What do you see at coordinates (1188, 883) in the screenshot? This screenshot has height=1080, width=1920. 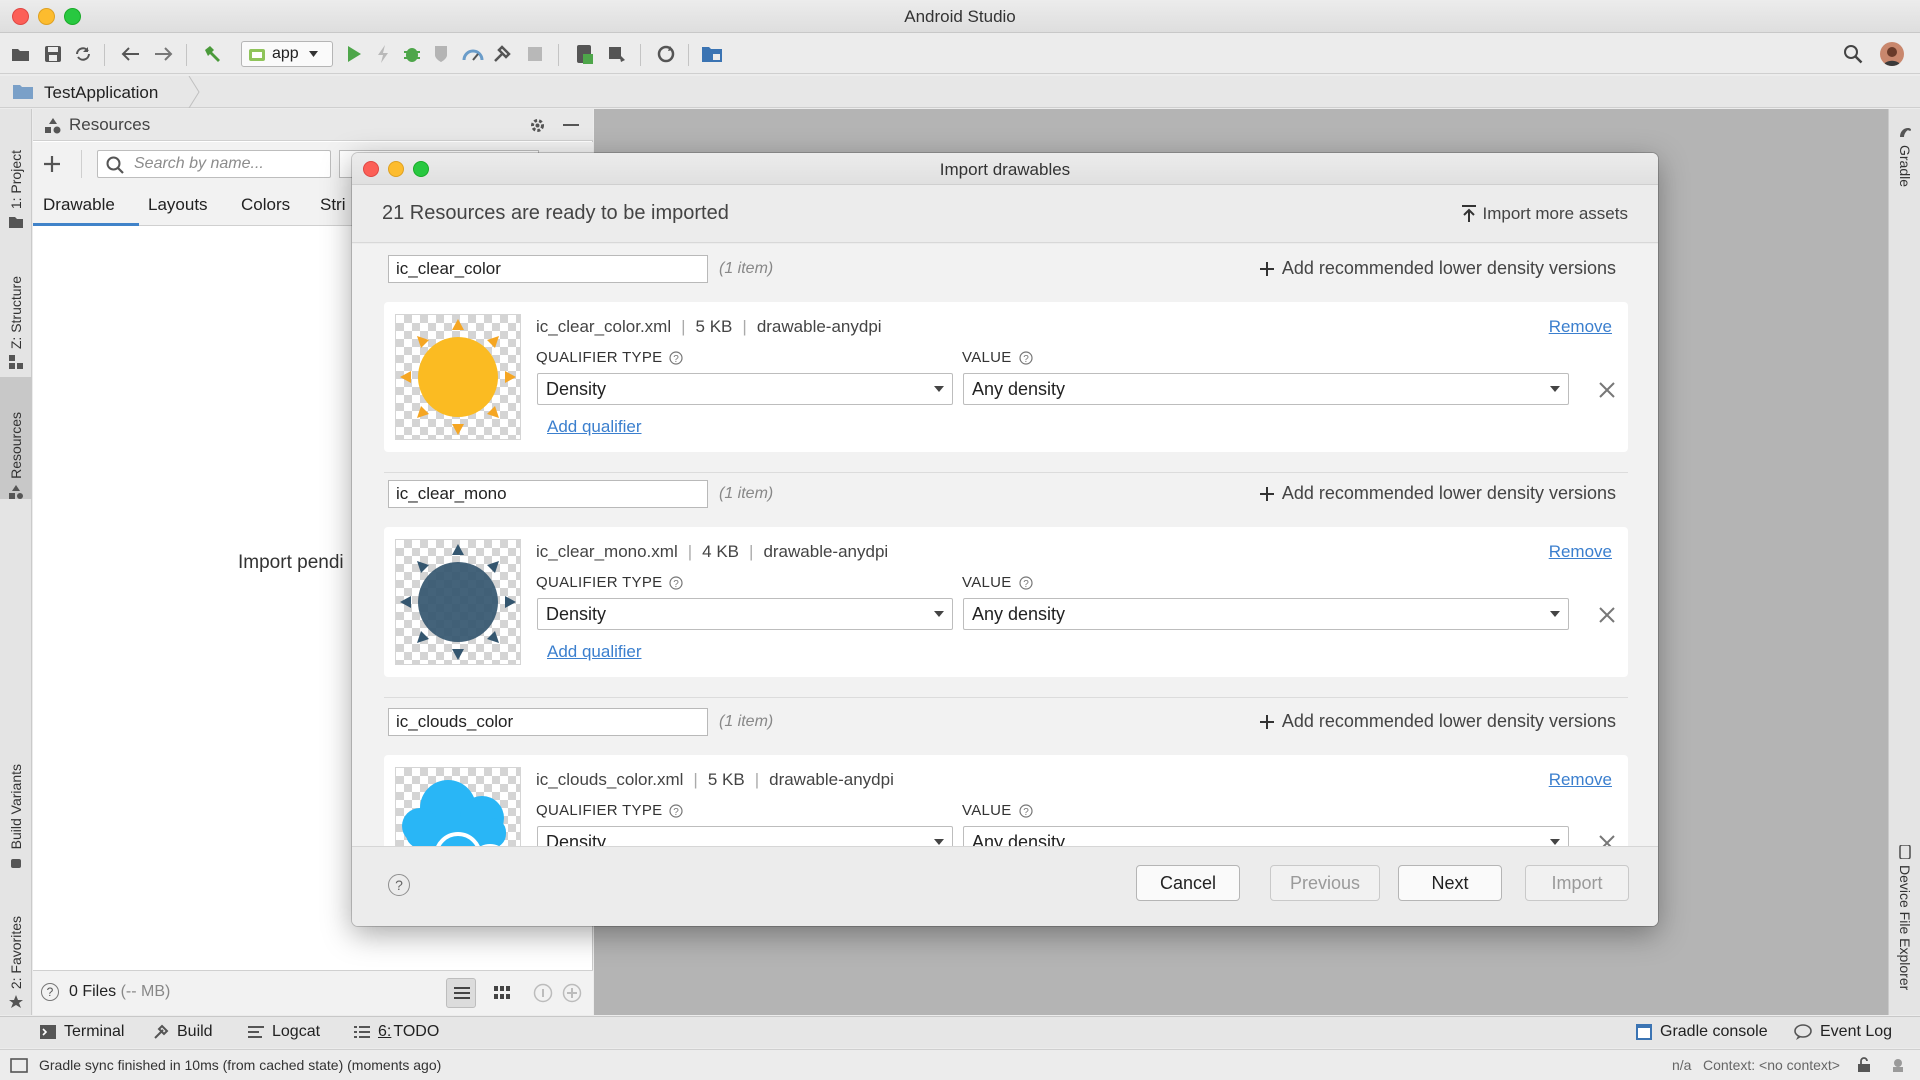 I see `cancel-button: Cancel` at bounding box center [1188, 883].